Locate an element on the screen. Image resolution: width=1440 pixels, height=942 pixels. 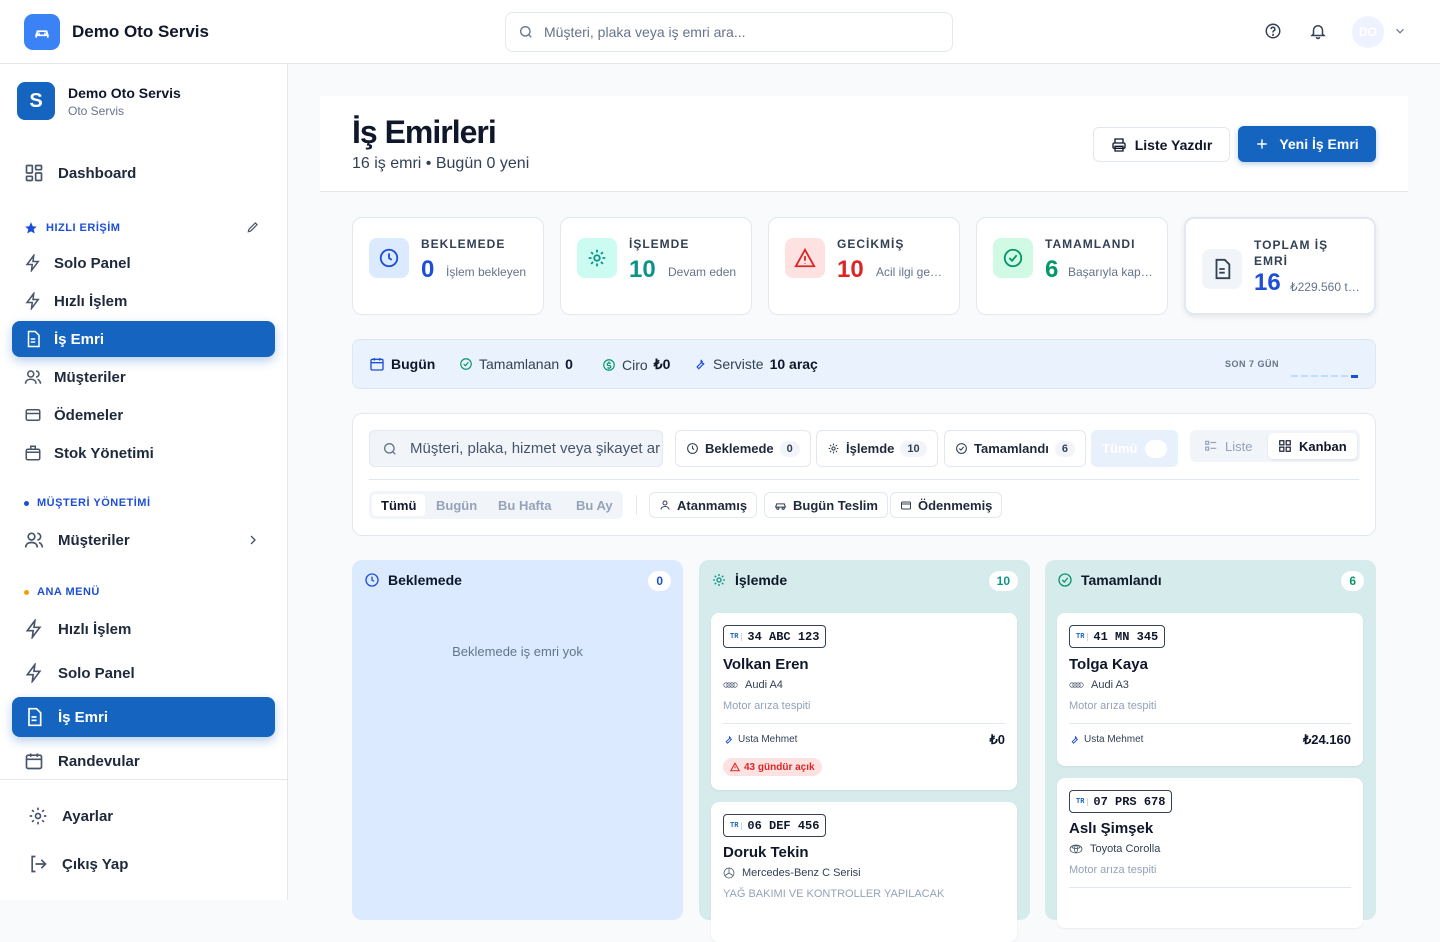
sidebar-item-payments: Ödemeler is located at coordinates (143, 415).